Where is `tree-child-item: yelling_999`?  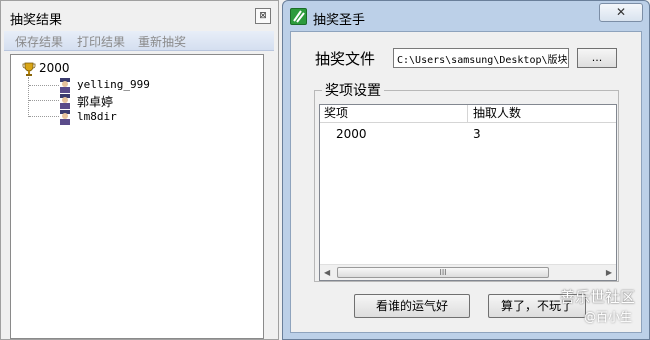 tree-child-item: yelling_999 is located at coordinates (113, 84).